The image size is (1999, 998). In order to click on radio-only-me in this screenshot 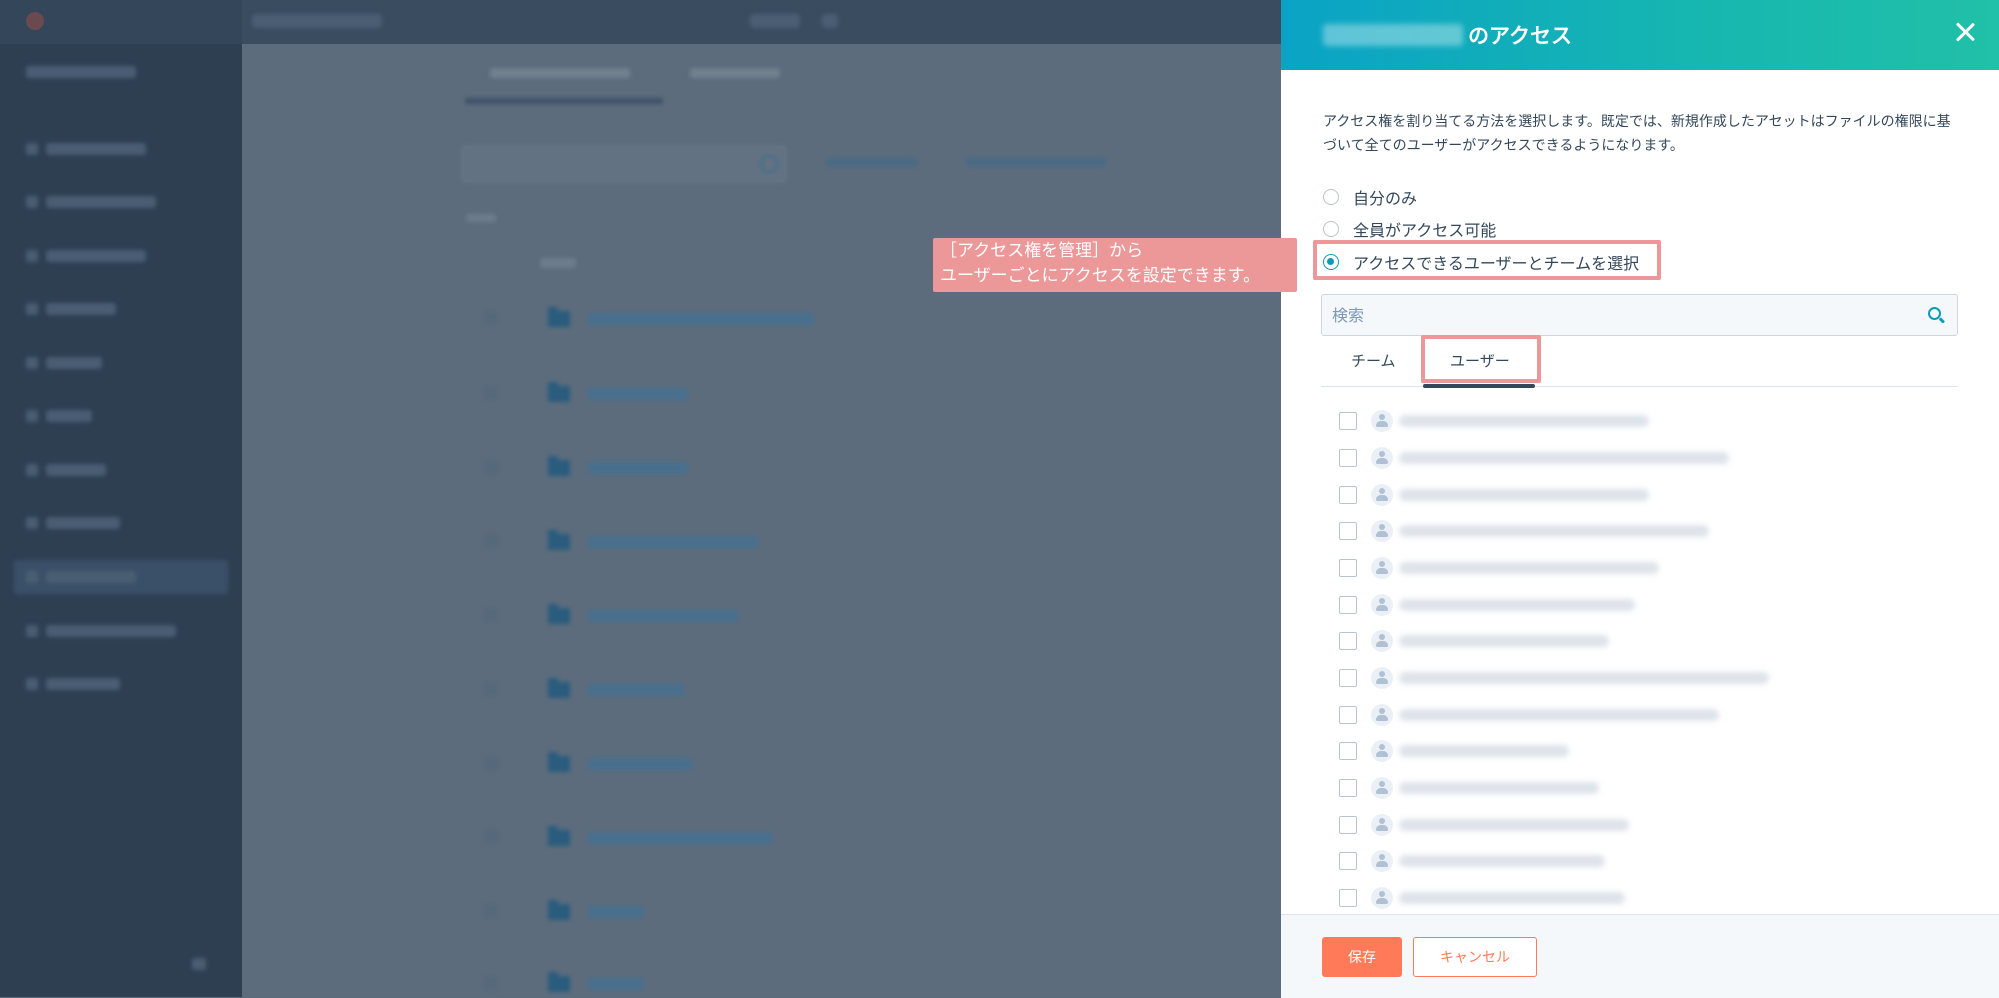, I will do `click(1331, 197)`.